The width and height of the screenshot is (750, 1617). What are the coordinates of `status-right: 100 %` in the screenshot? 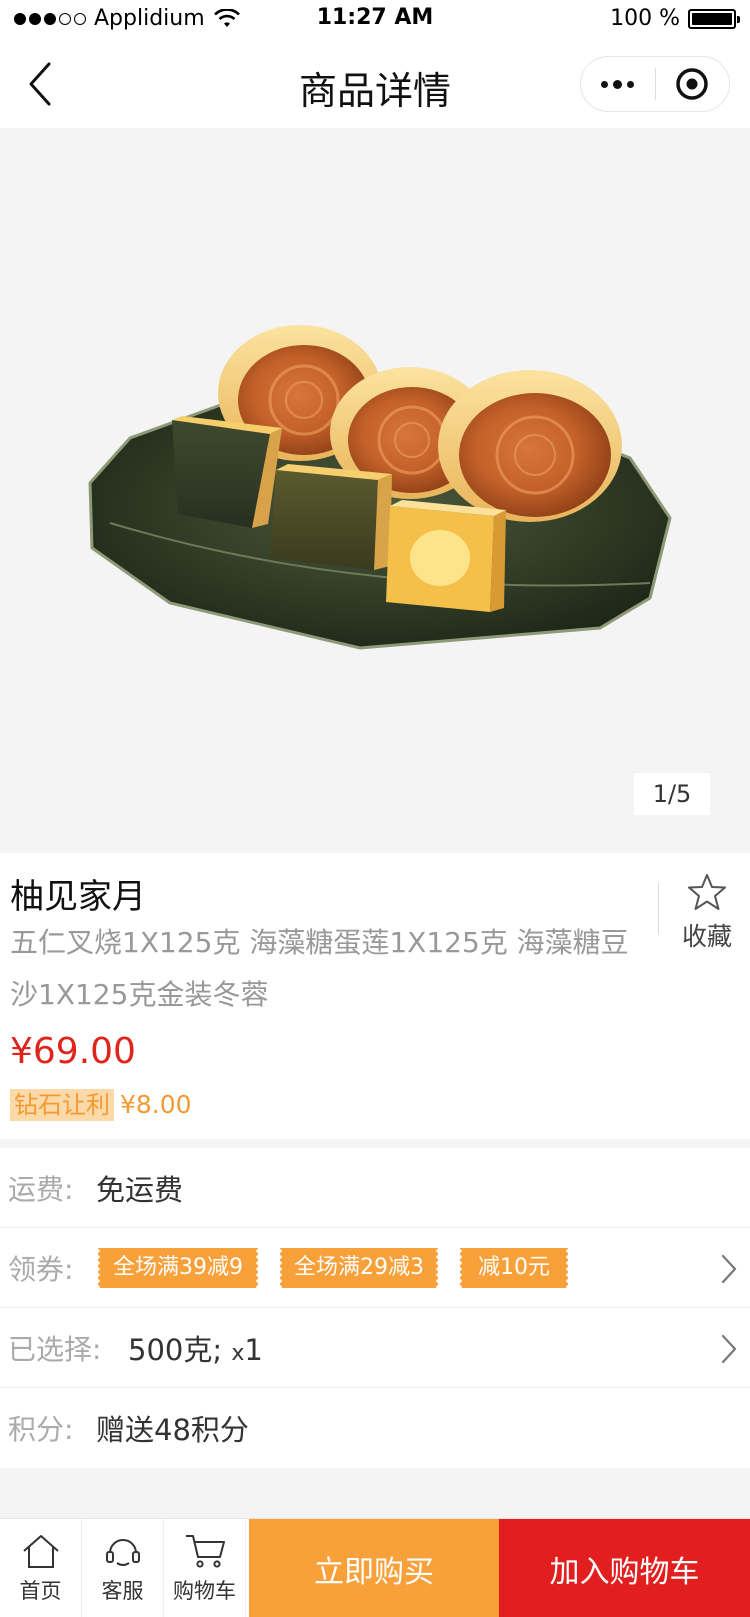 It's located at (675, 18).